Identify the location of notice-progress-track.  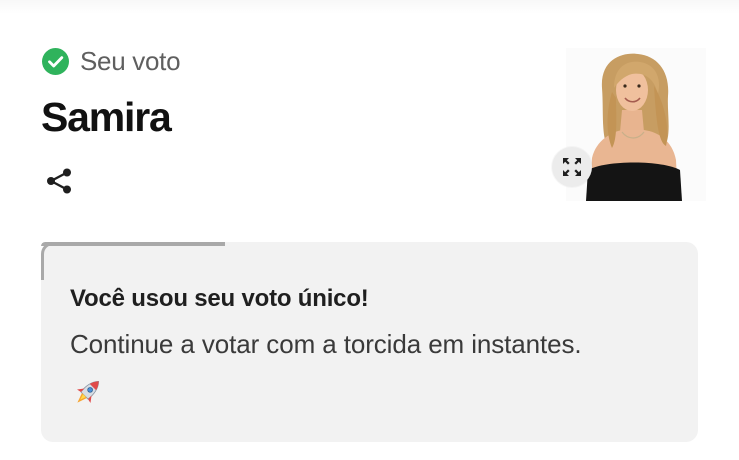
(369, 244).